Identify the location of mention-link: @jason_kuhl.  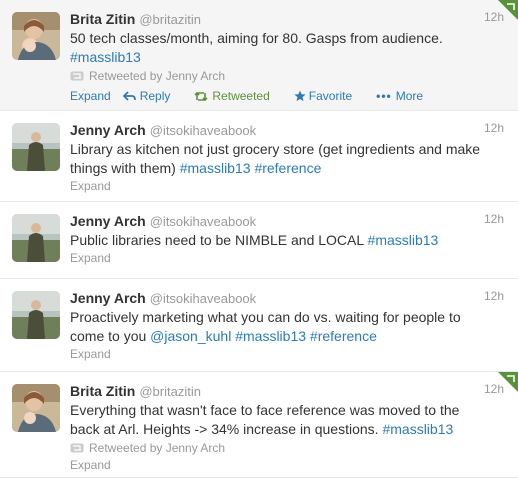
(190, 336).